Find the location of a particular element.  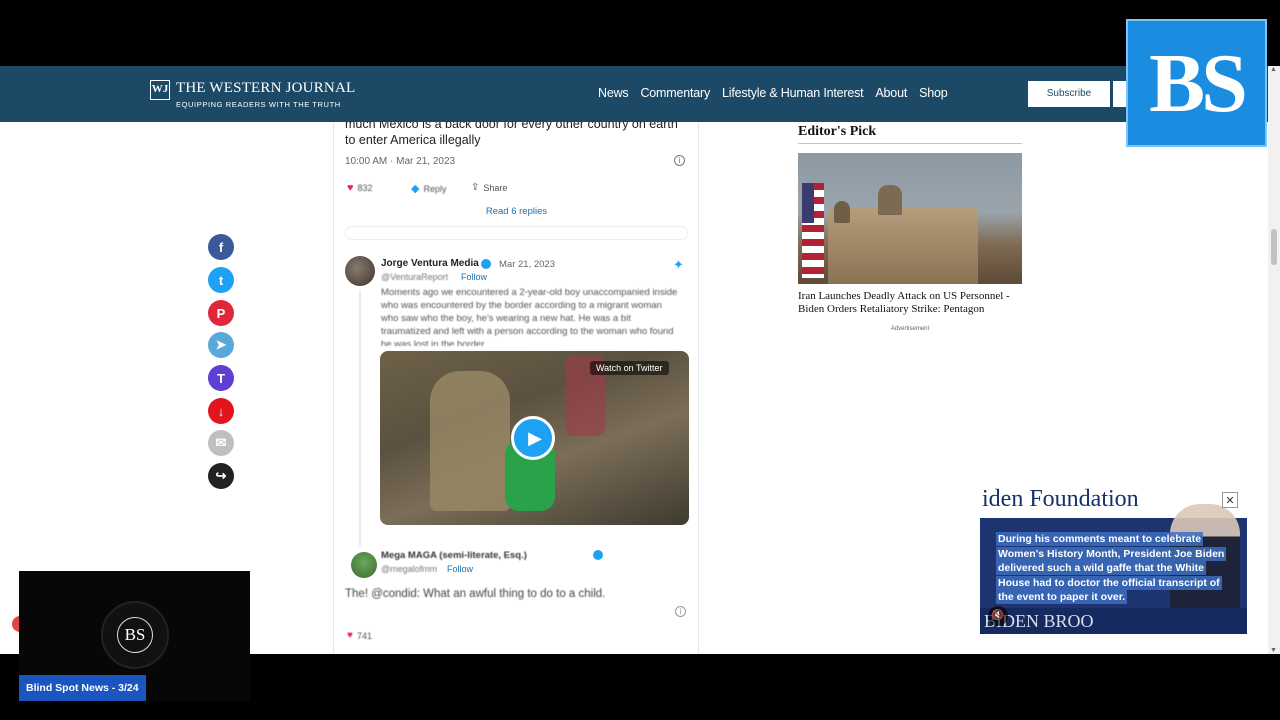

flag-canton is located at coordinates (808, 203).